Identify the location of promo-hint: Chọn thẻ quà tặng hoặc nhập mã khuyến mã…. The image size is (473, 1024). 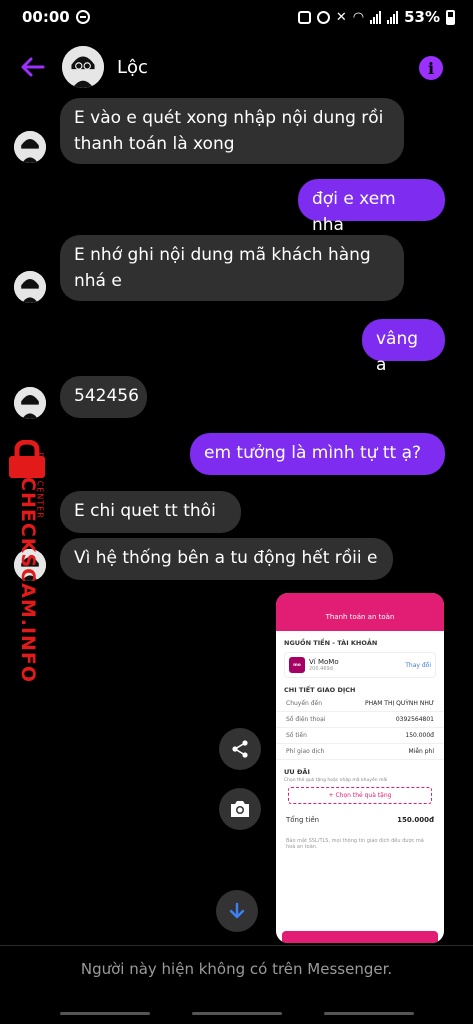
(336, 780).